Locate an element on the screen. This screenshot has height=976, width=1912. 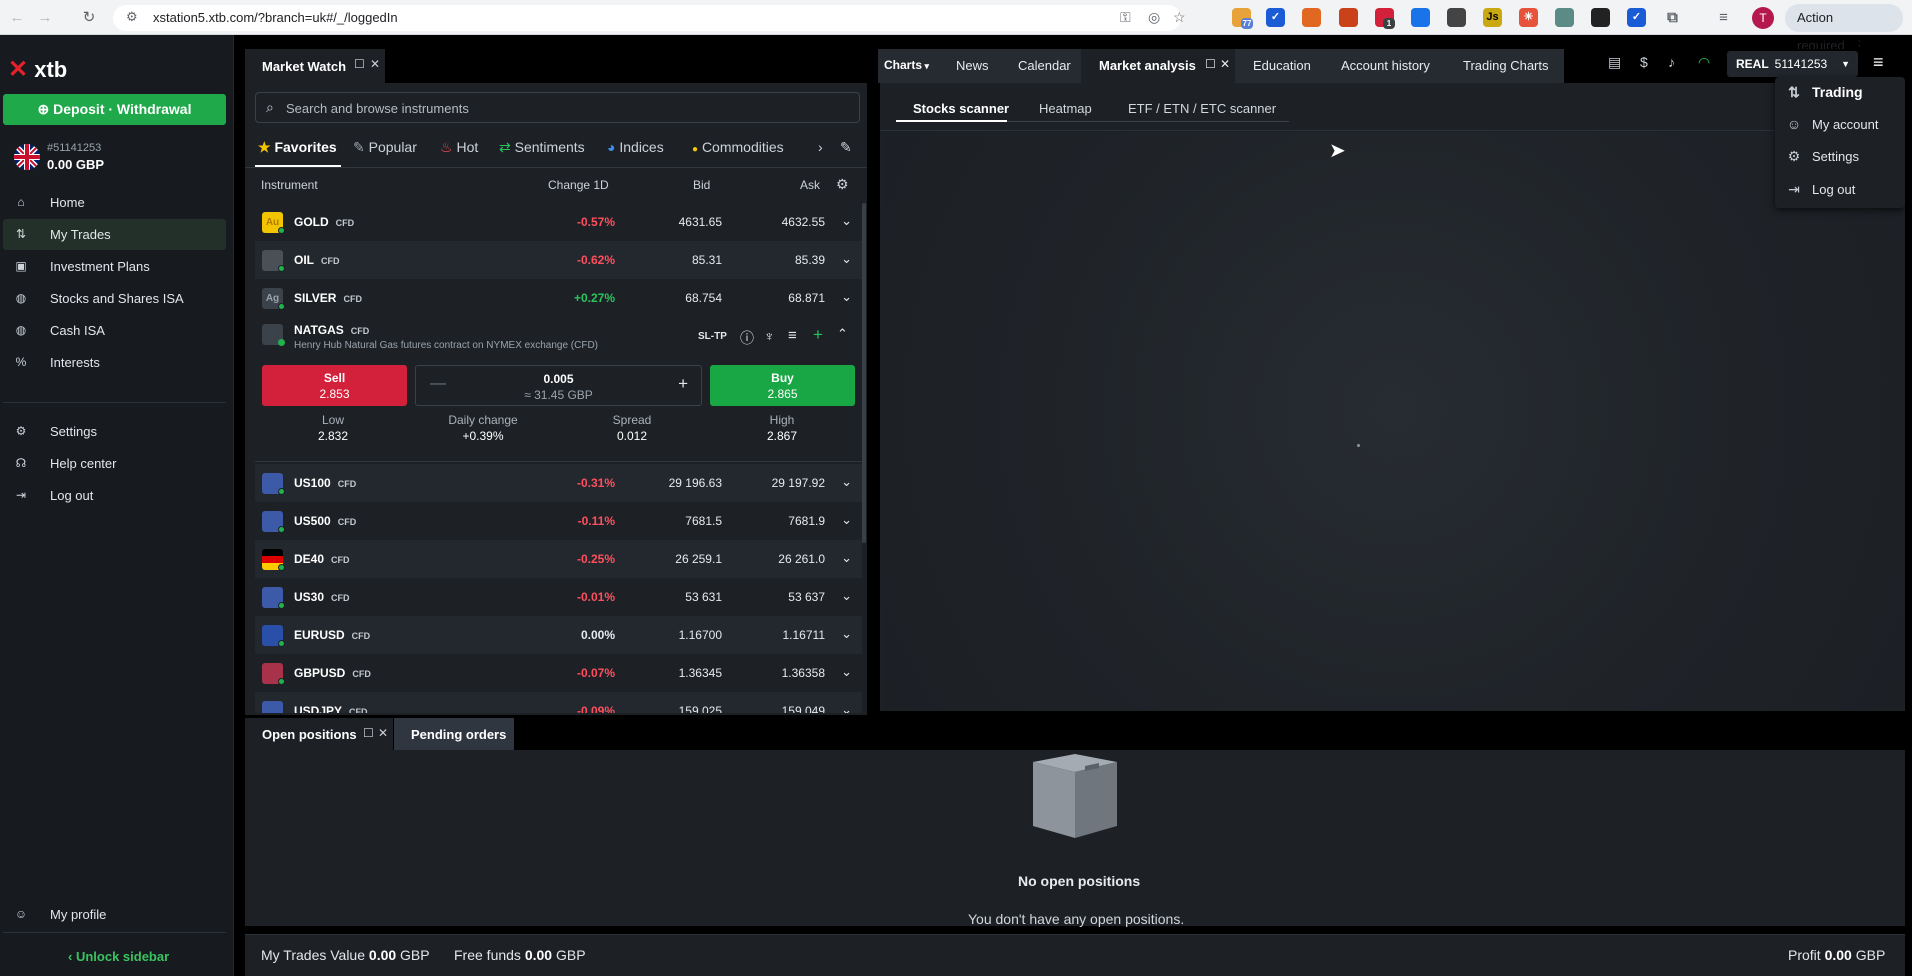
tab-education: Education is located at coordinates (1282, 65).